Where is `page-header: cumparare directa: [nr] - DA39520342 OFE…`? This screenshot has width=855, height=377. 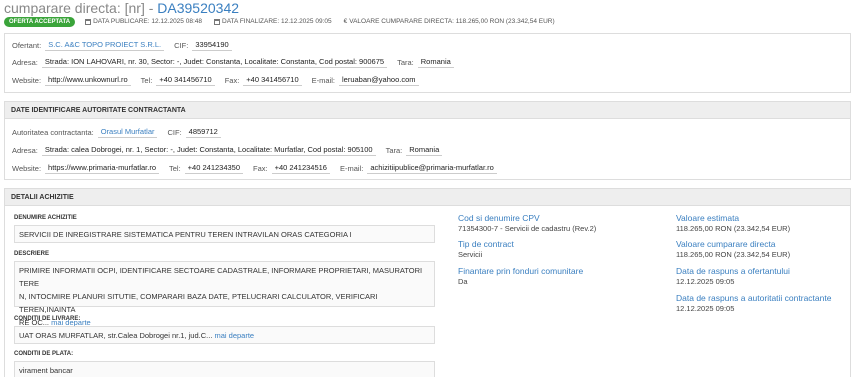 page-header: cumparare directa: [nr] - DA39520342 OFE… is located at coordinates (429, 15).